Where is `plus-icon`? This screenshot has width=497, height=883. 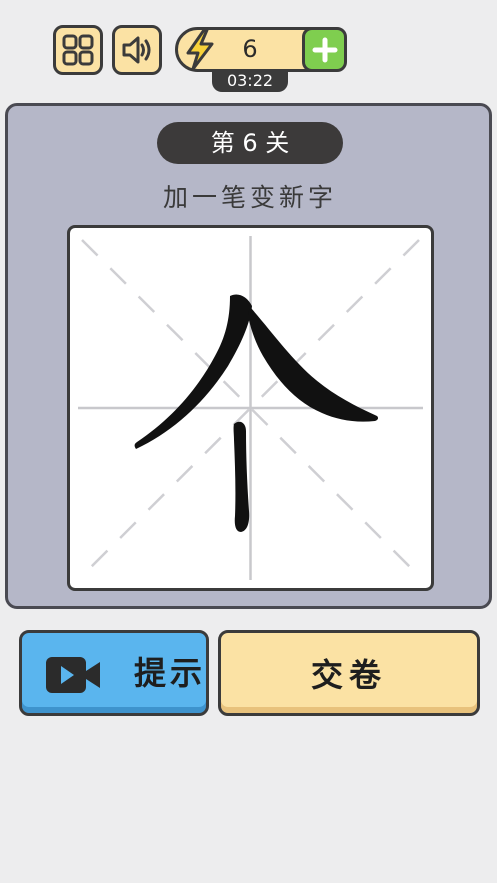
plus-icon is located at coordinates (324, 49).